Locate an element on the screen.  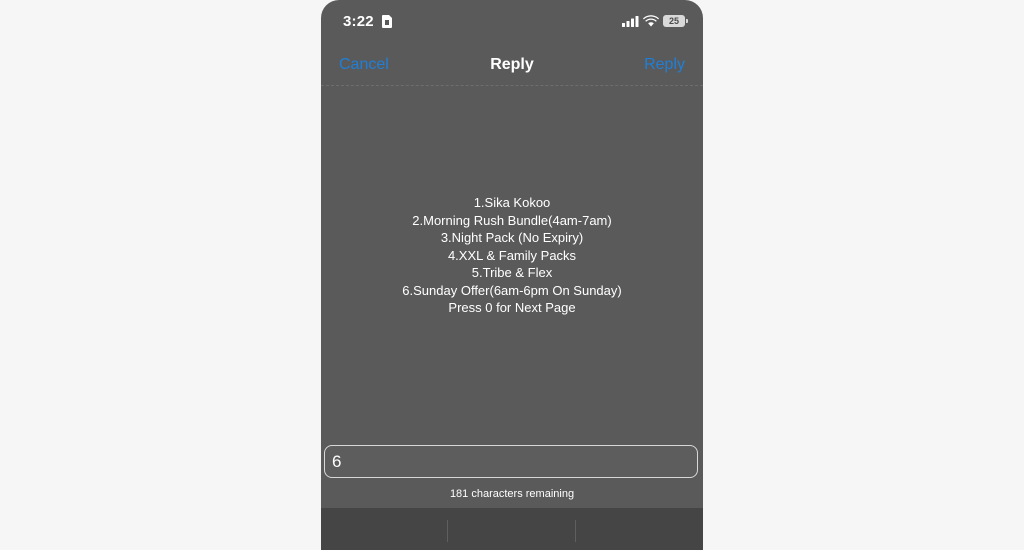
message-line: 6.Sunday Offer(6am-6pm On Sunday) is located at coordinates (512, 290).